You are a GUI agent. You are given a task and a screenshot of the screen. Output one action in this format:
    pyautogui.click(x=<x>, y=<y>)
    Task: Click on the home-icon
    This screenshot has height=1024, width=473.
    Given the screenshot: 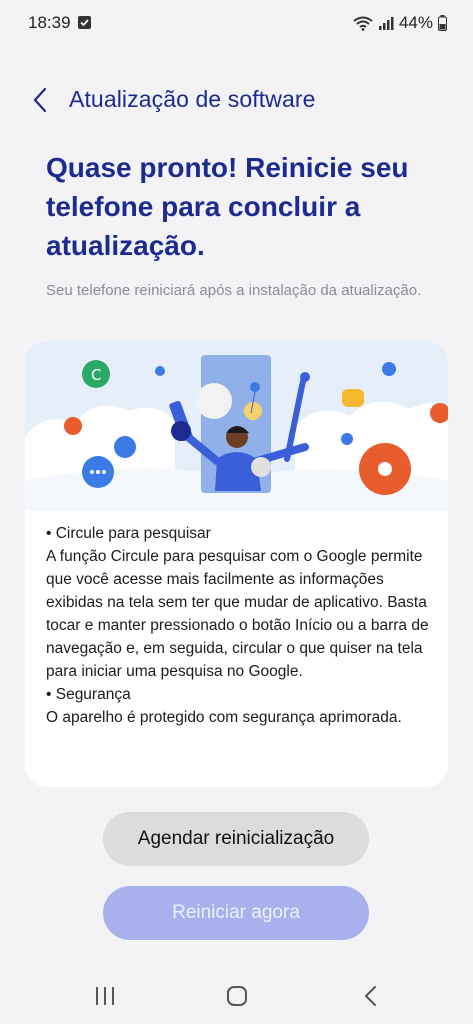 What is the action you would take?
    pyautogui.click(x=237, y=996)
    